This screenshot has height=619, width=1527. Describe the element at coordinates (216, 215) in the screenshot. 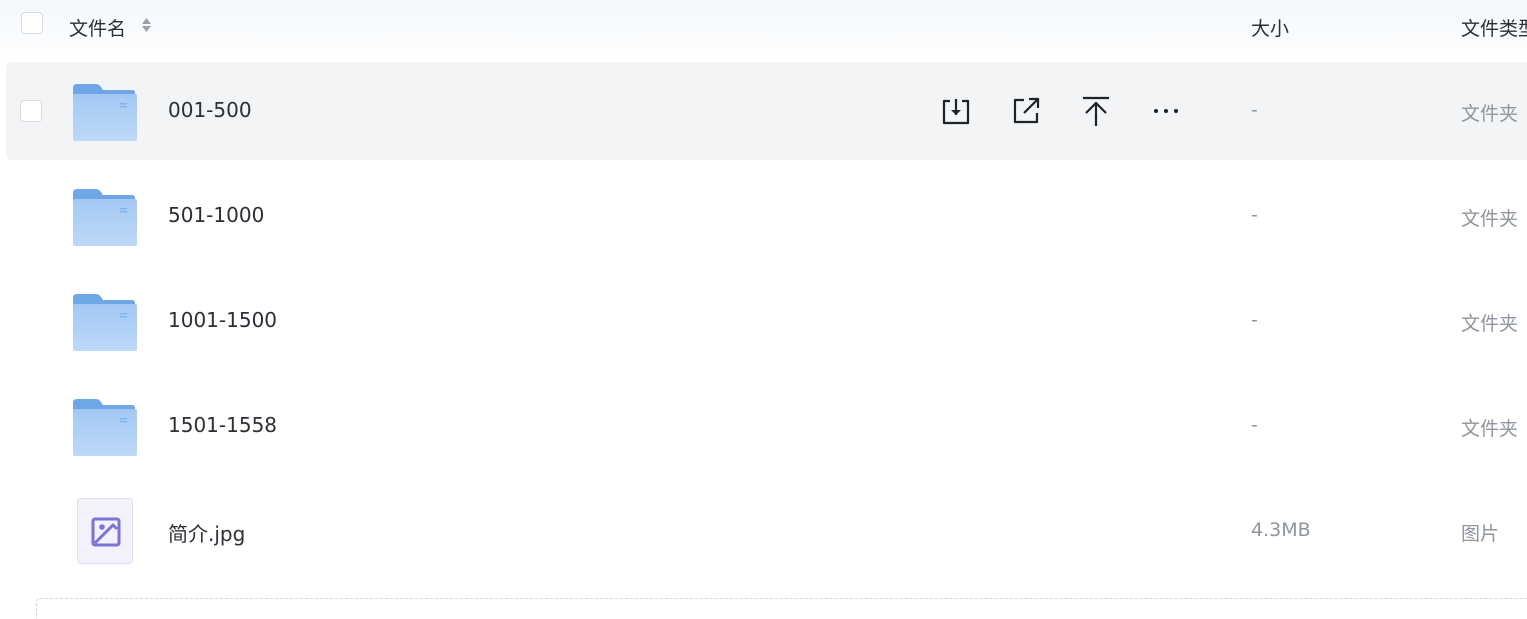

I see `file-name: 501-1000` at that location.